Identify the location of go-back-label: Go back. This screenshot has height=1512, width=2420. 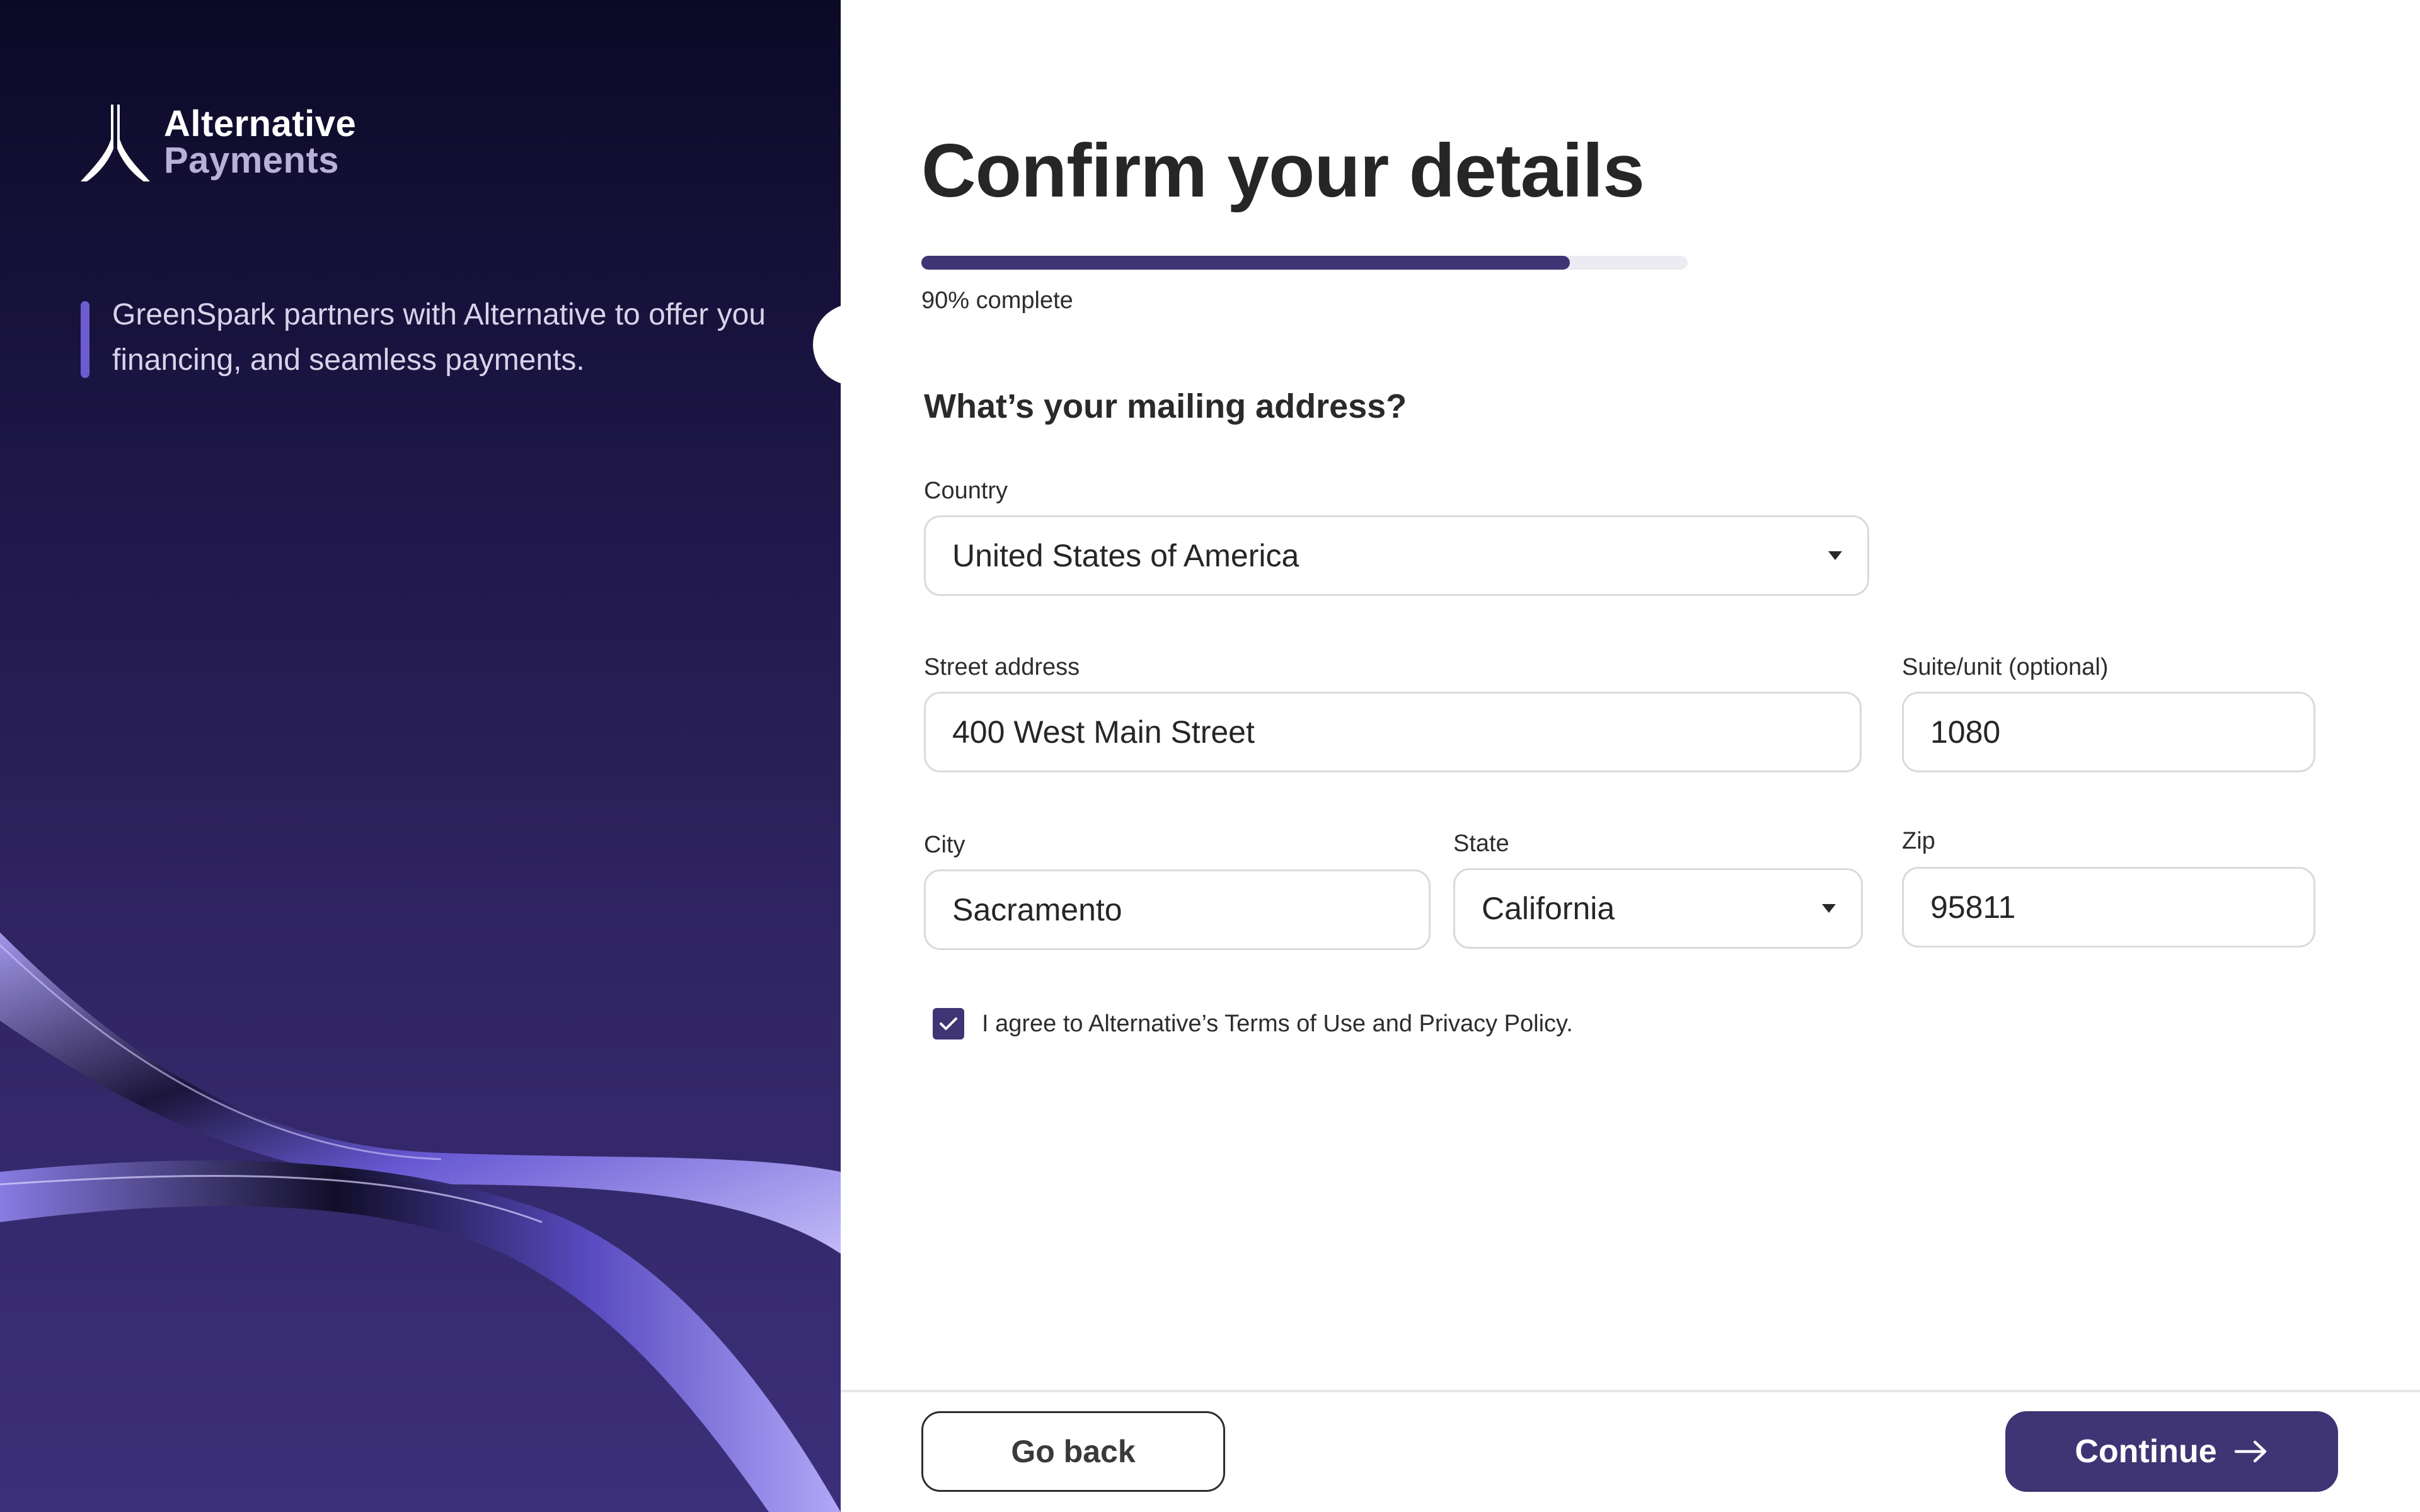
(1073, 1451).